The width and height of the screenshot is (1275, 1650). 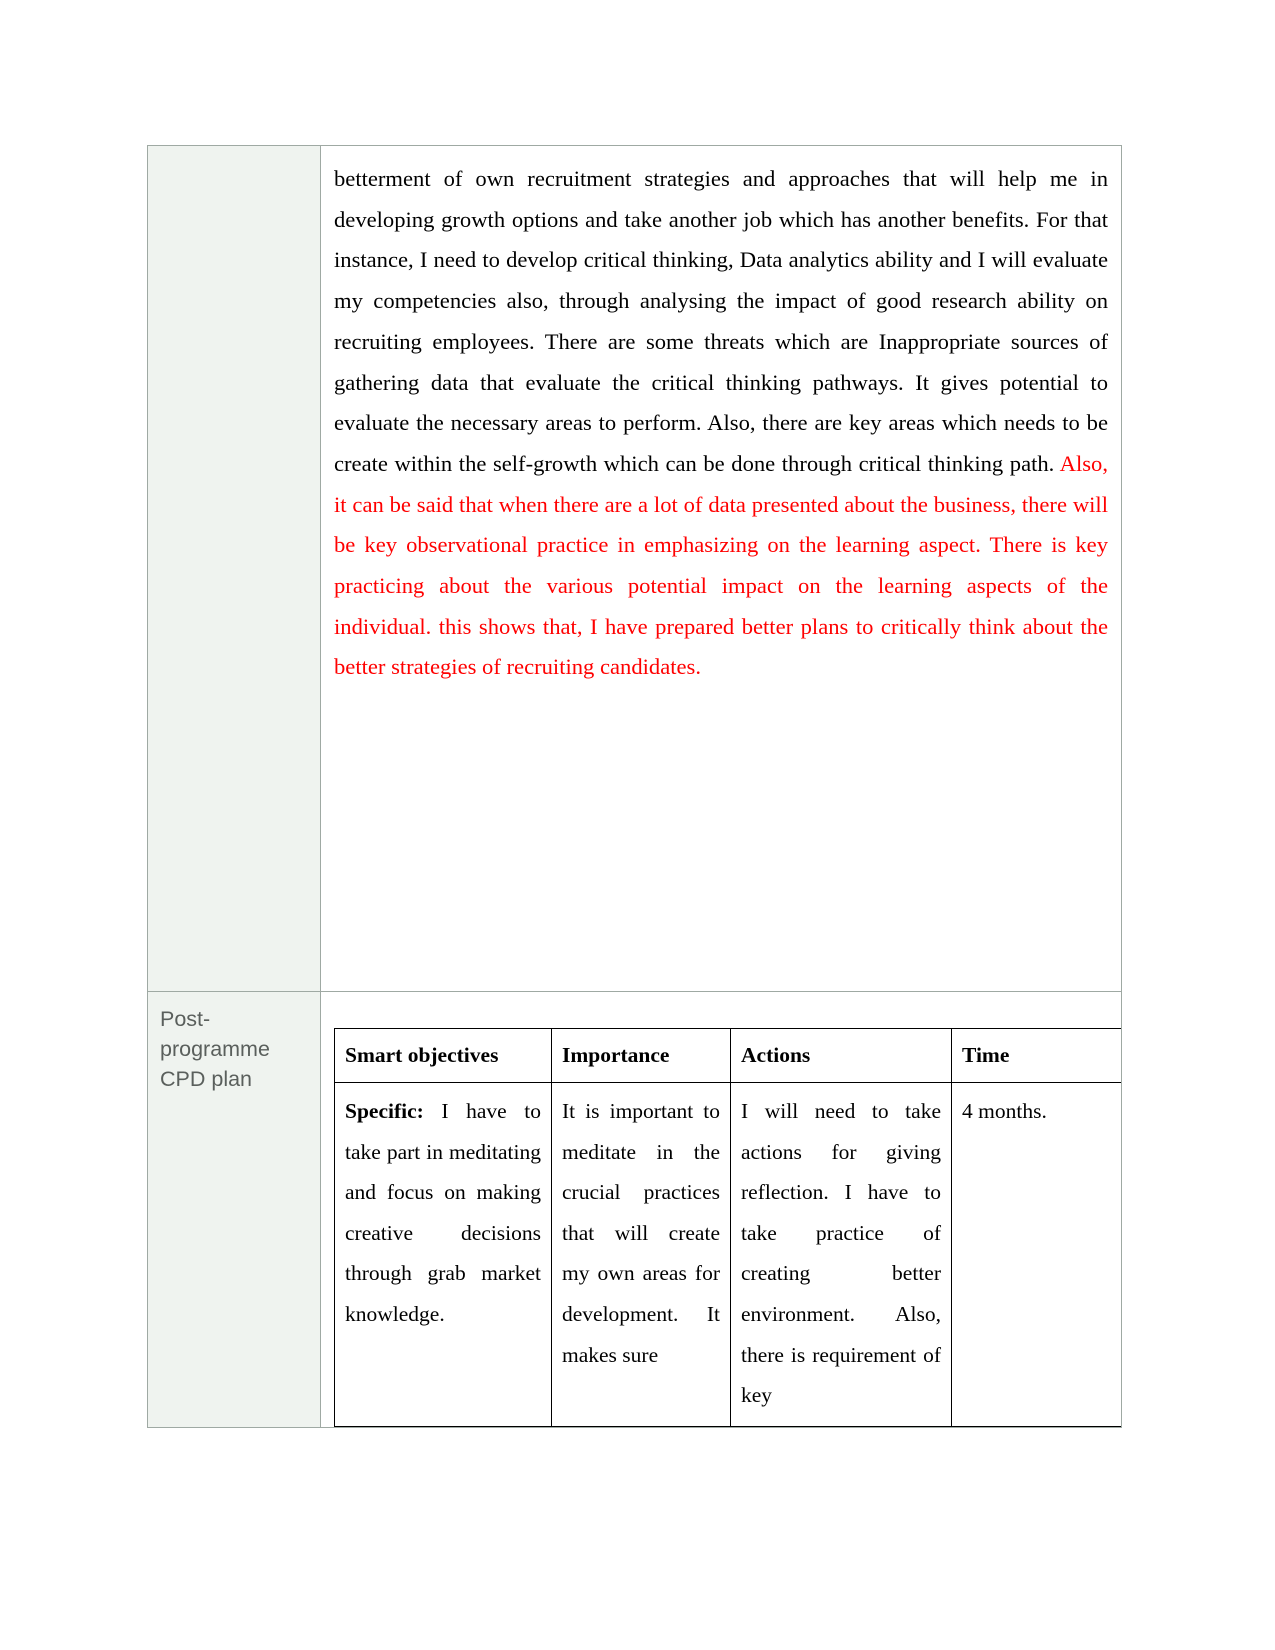 What do you see at coordinates (641, 1055) in the screenshot?
I see `column-header-importance: Importance` at bounding box center [641, 1055].